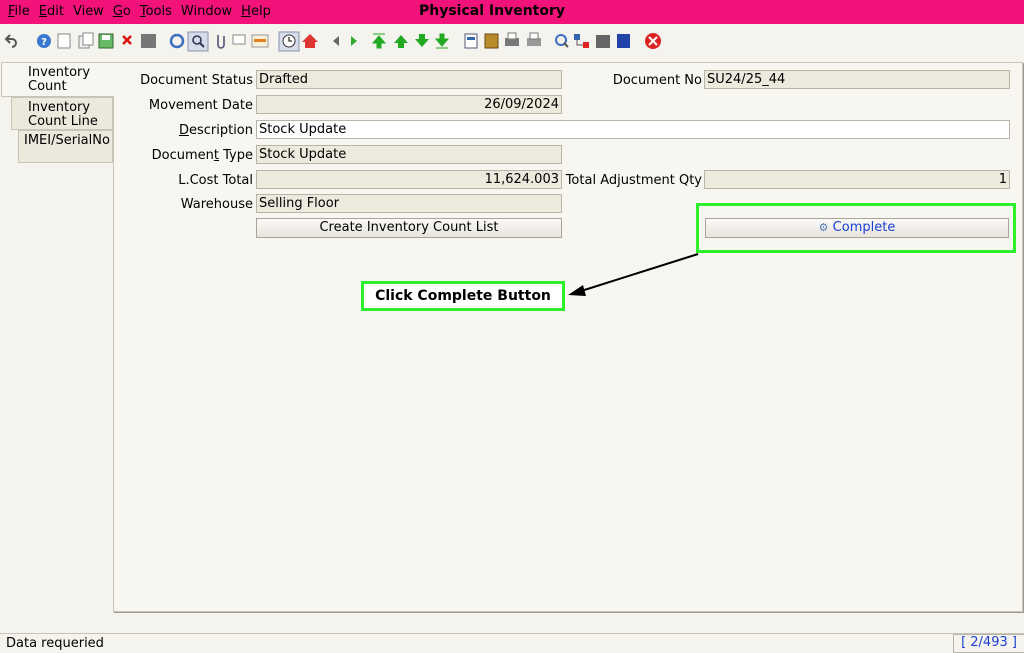 Image resolution: width=1024 pixels, height=653 pixels. Describe the element at coordinates (256, 11) in the screenshot. I see `menu-help: Help` at that location.